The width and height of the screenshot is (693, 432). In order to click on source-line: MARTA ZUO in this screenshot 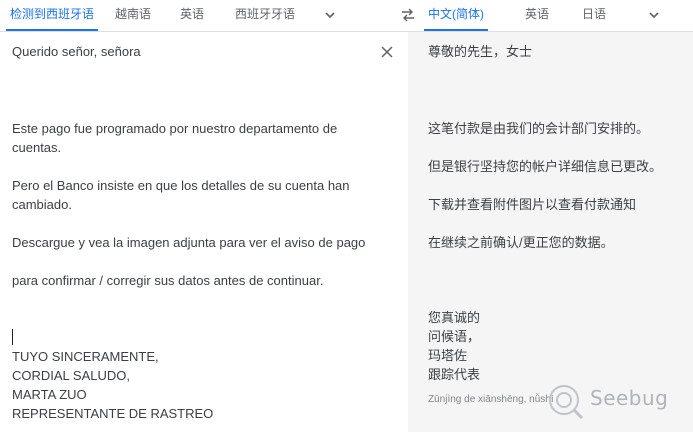, I will do `click(49, 394)`.